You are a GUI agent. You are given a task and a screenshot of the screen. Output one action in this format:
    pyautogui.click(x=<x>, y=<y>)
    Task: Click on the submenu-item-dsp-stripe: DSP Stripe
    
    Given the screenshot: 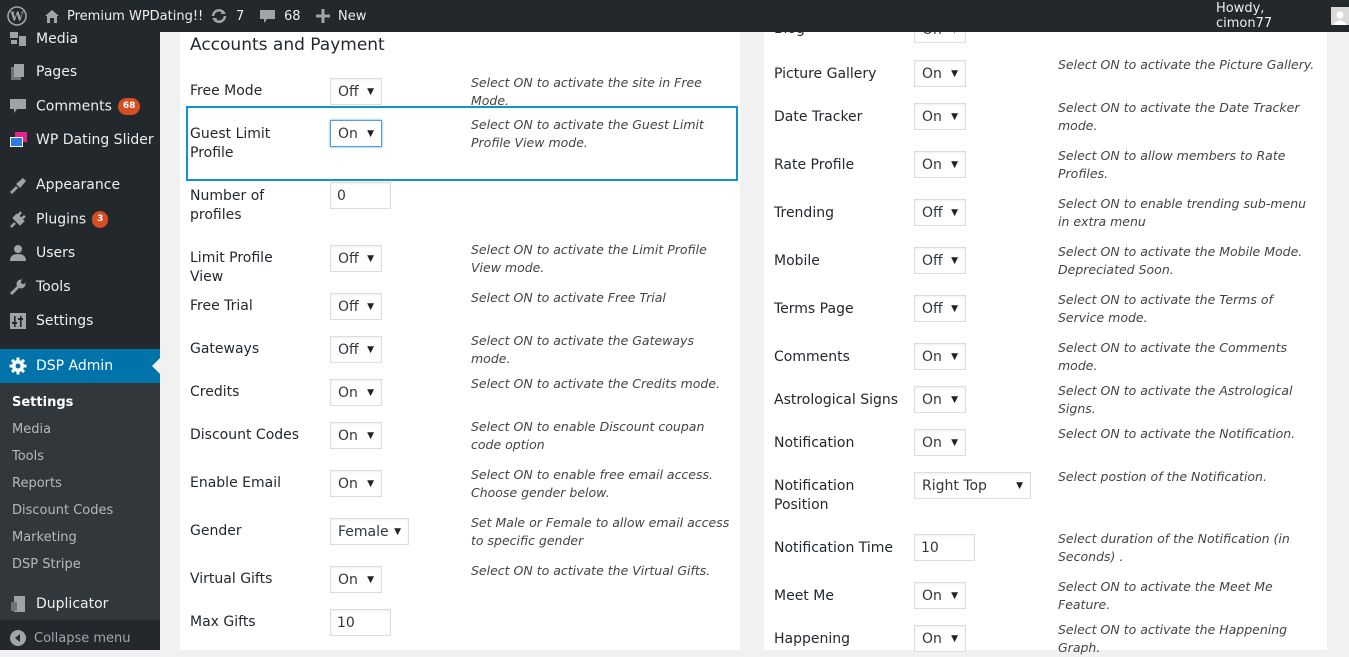 What is the action you would take?
    pyautogui.click(x=46, y=564)
    